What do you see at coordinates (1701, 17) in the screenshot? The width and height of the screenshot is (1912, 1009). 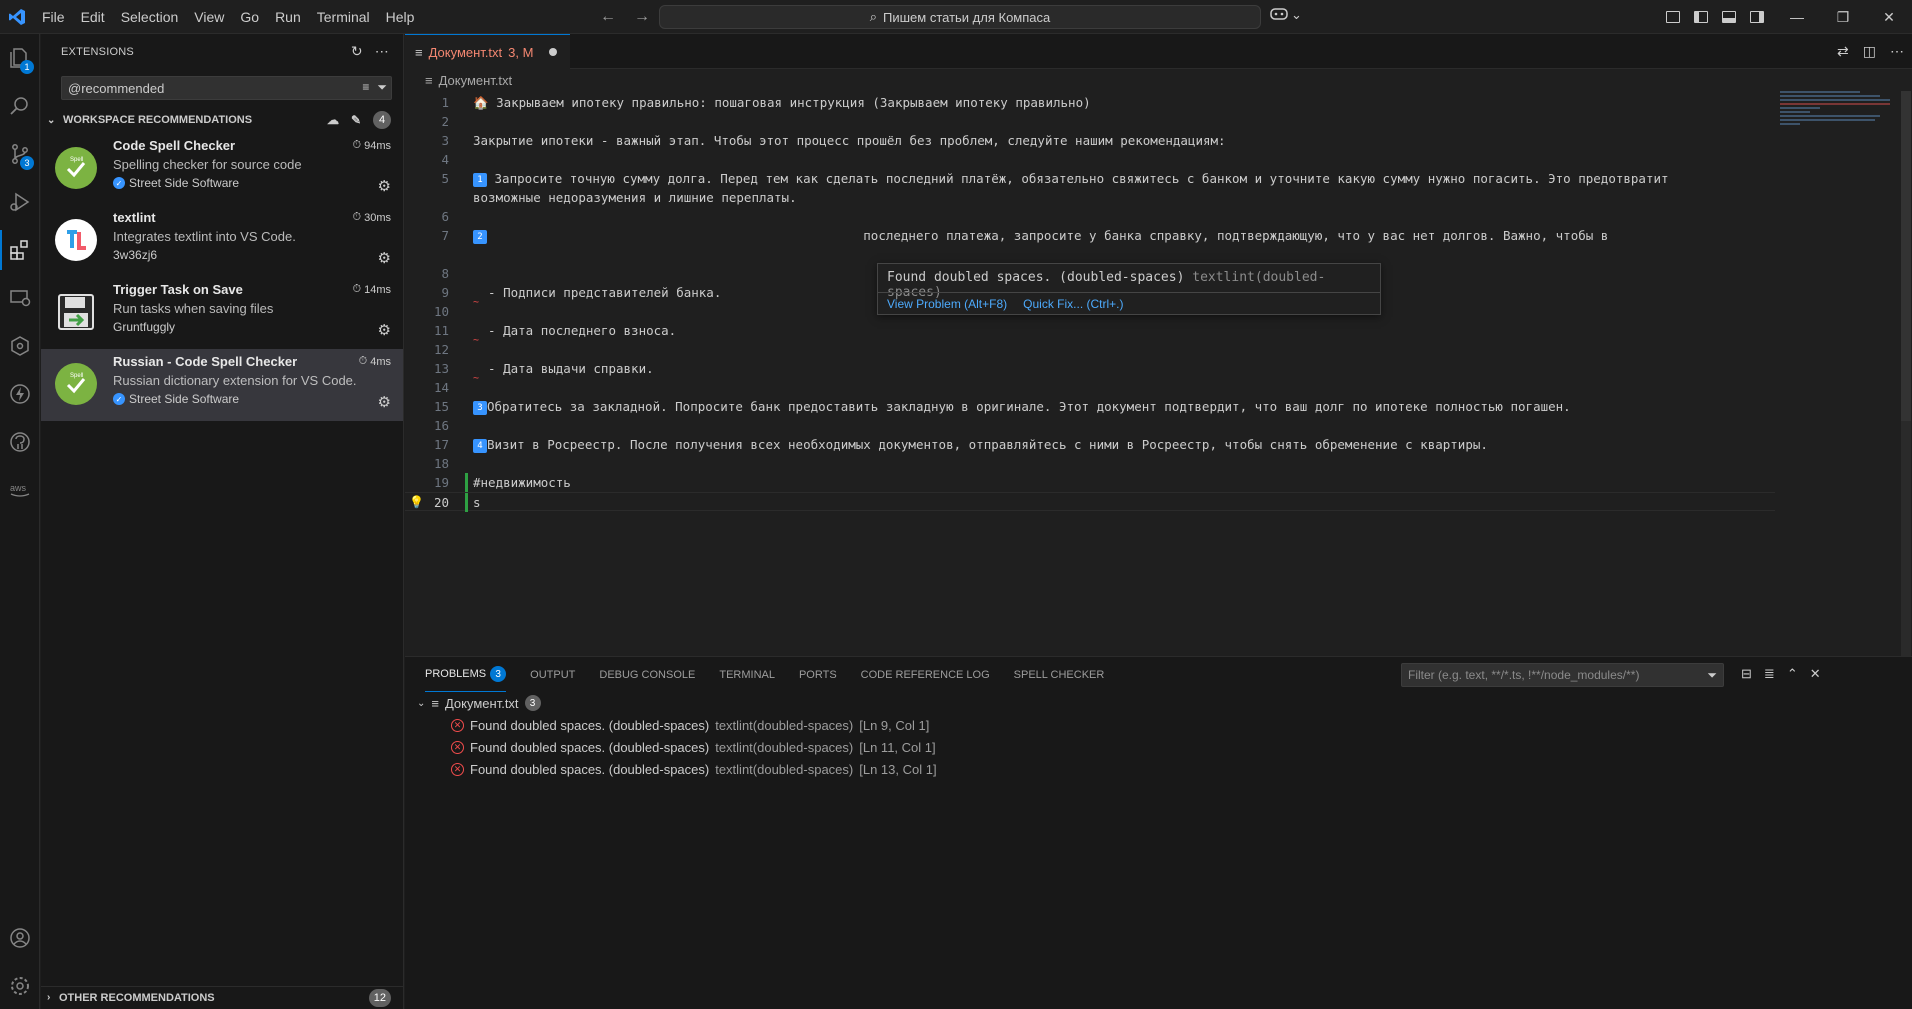 I see `toggle-primary-sidebar-icon` at bounding box center [1701, 17].